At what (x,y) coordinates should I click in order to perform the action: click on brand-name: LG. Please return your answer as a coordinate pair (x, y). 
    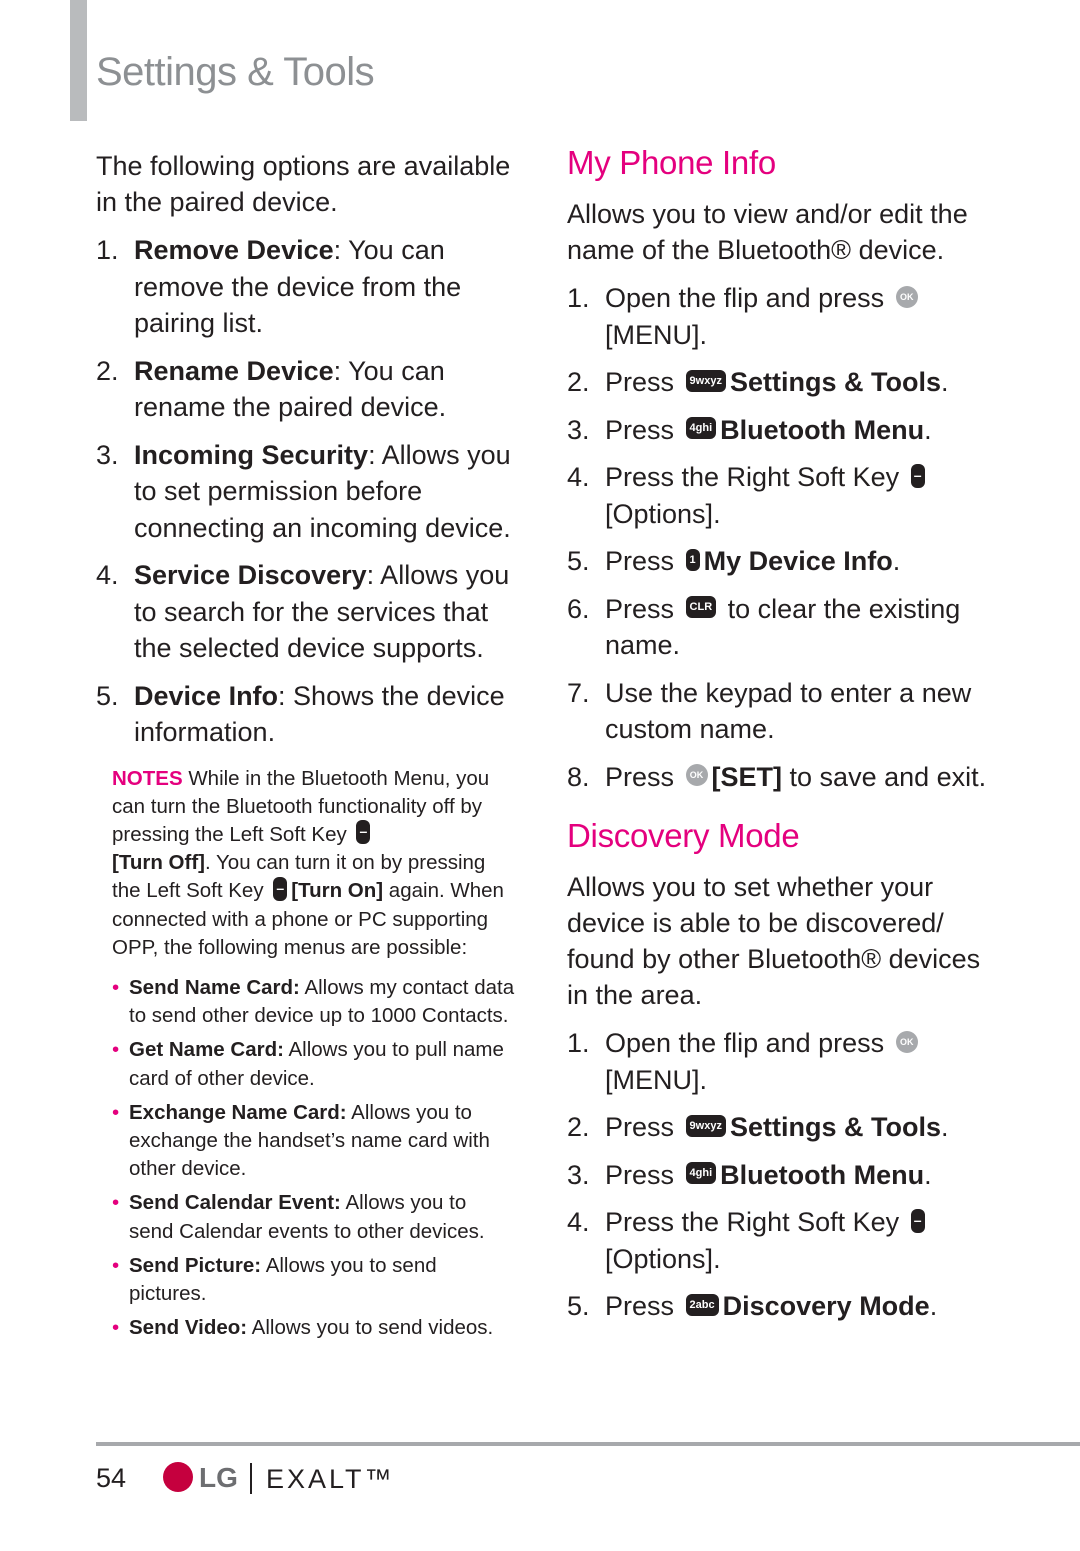
    Looking at the image, I should click on (218, 1477).